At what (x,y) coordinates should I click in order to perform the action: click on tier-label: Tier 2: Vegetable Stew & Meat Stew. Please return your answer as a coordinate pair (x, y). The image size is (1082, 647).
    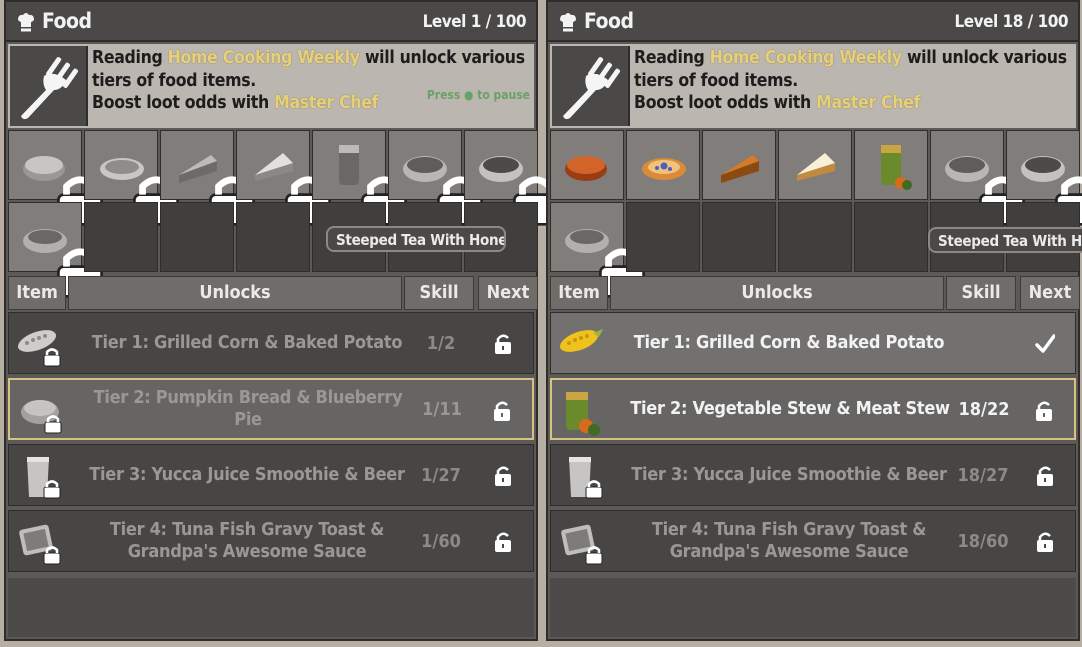
    Looking at the image, I should click on (790, 408).